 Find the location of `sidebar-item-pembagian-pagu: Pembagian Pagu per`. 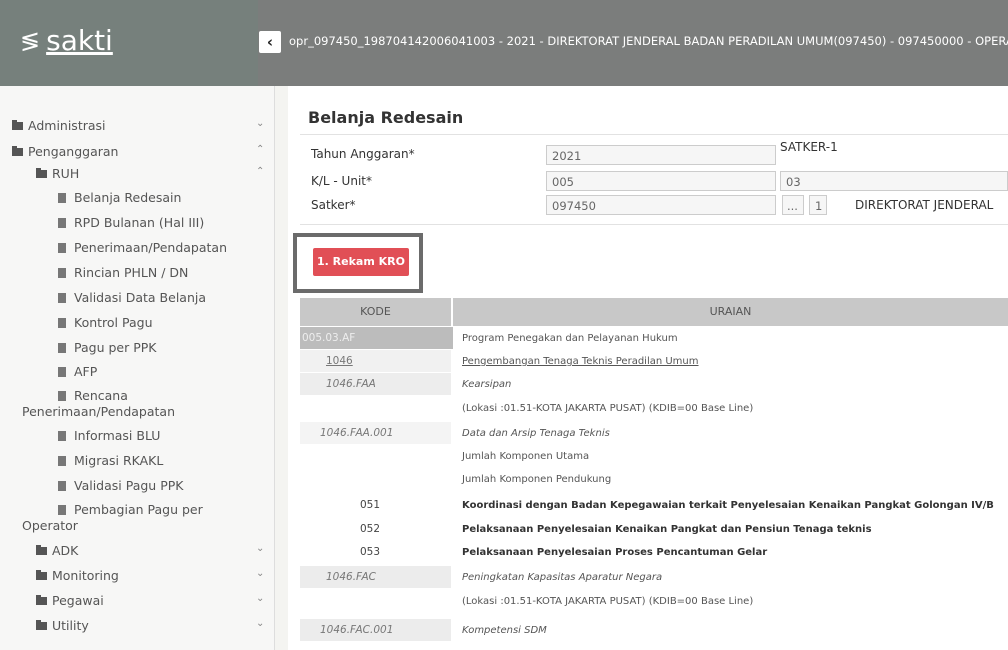

sidebar-item-pembagian-pagu: Pembagian Pagu per is located at coordinates (130, 509).